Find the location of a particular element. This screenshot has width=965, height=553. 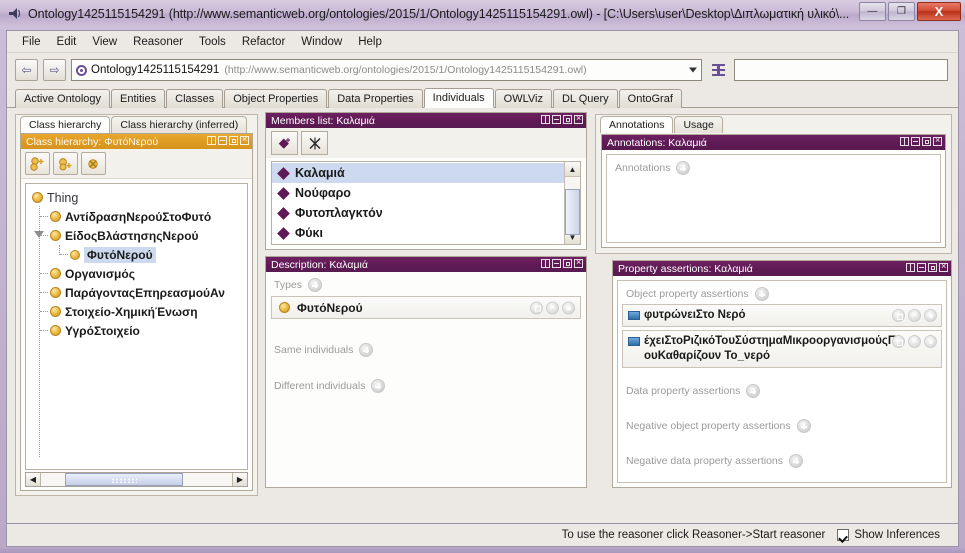

menu-refactor: Refactor is located at coordinates (263, 42).